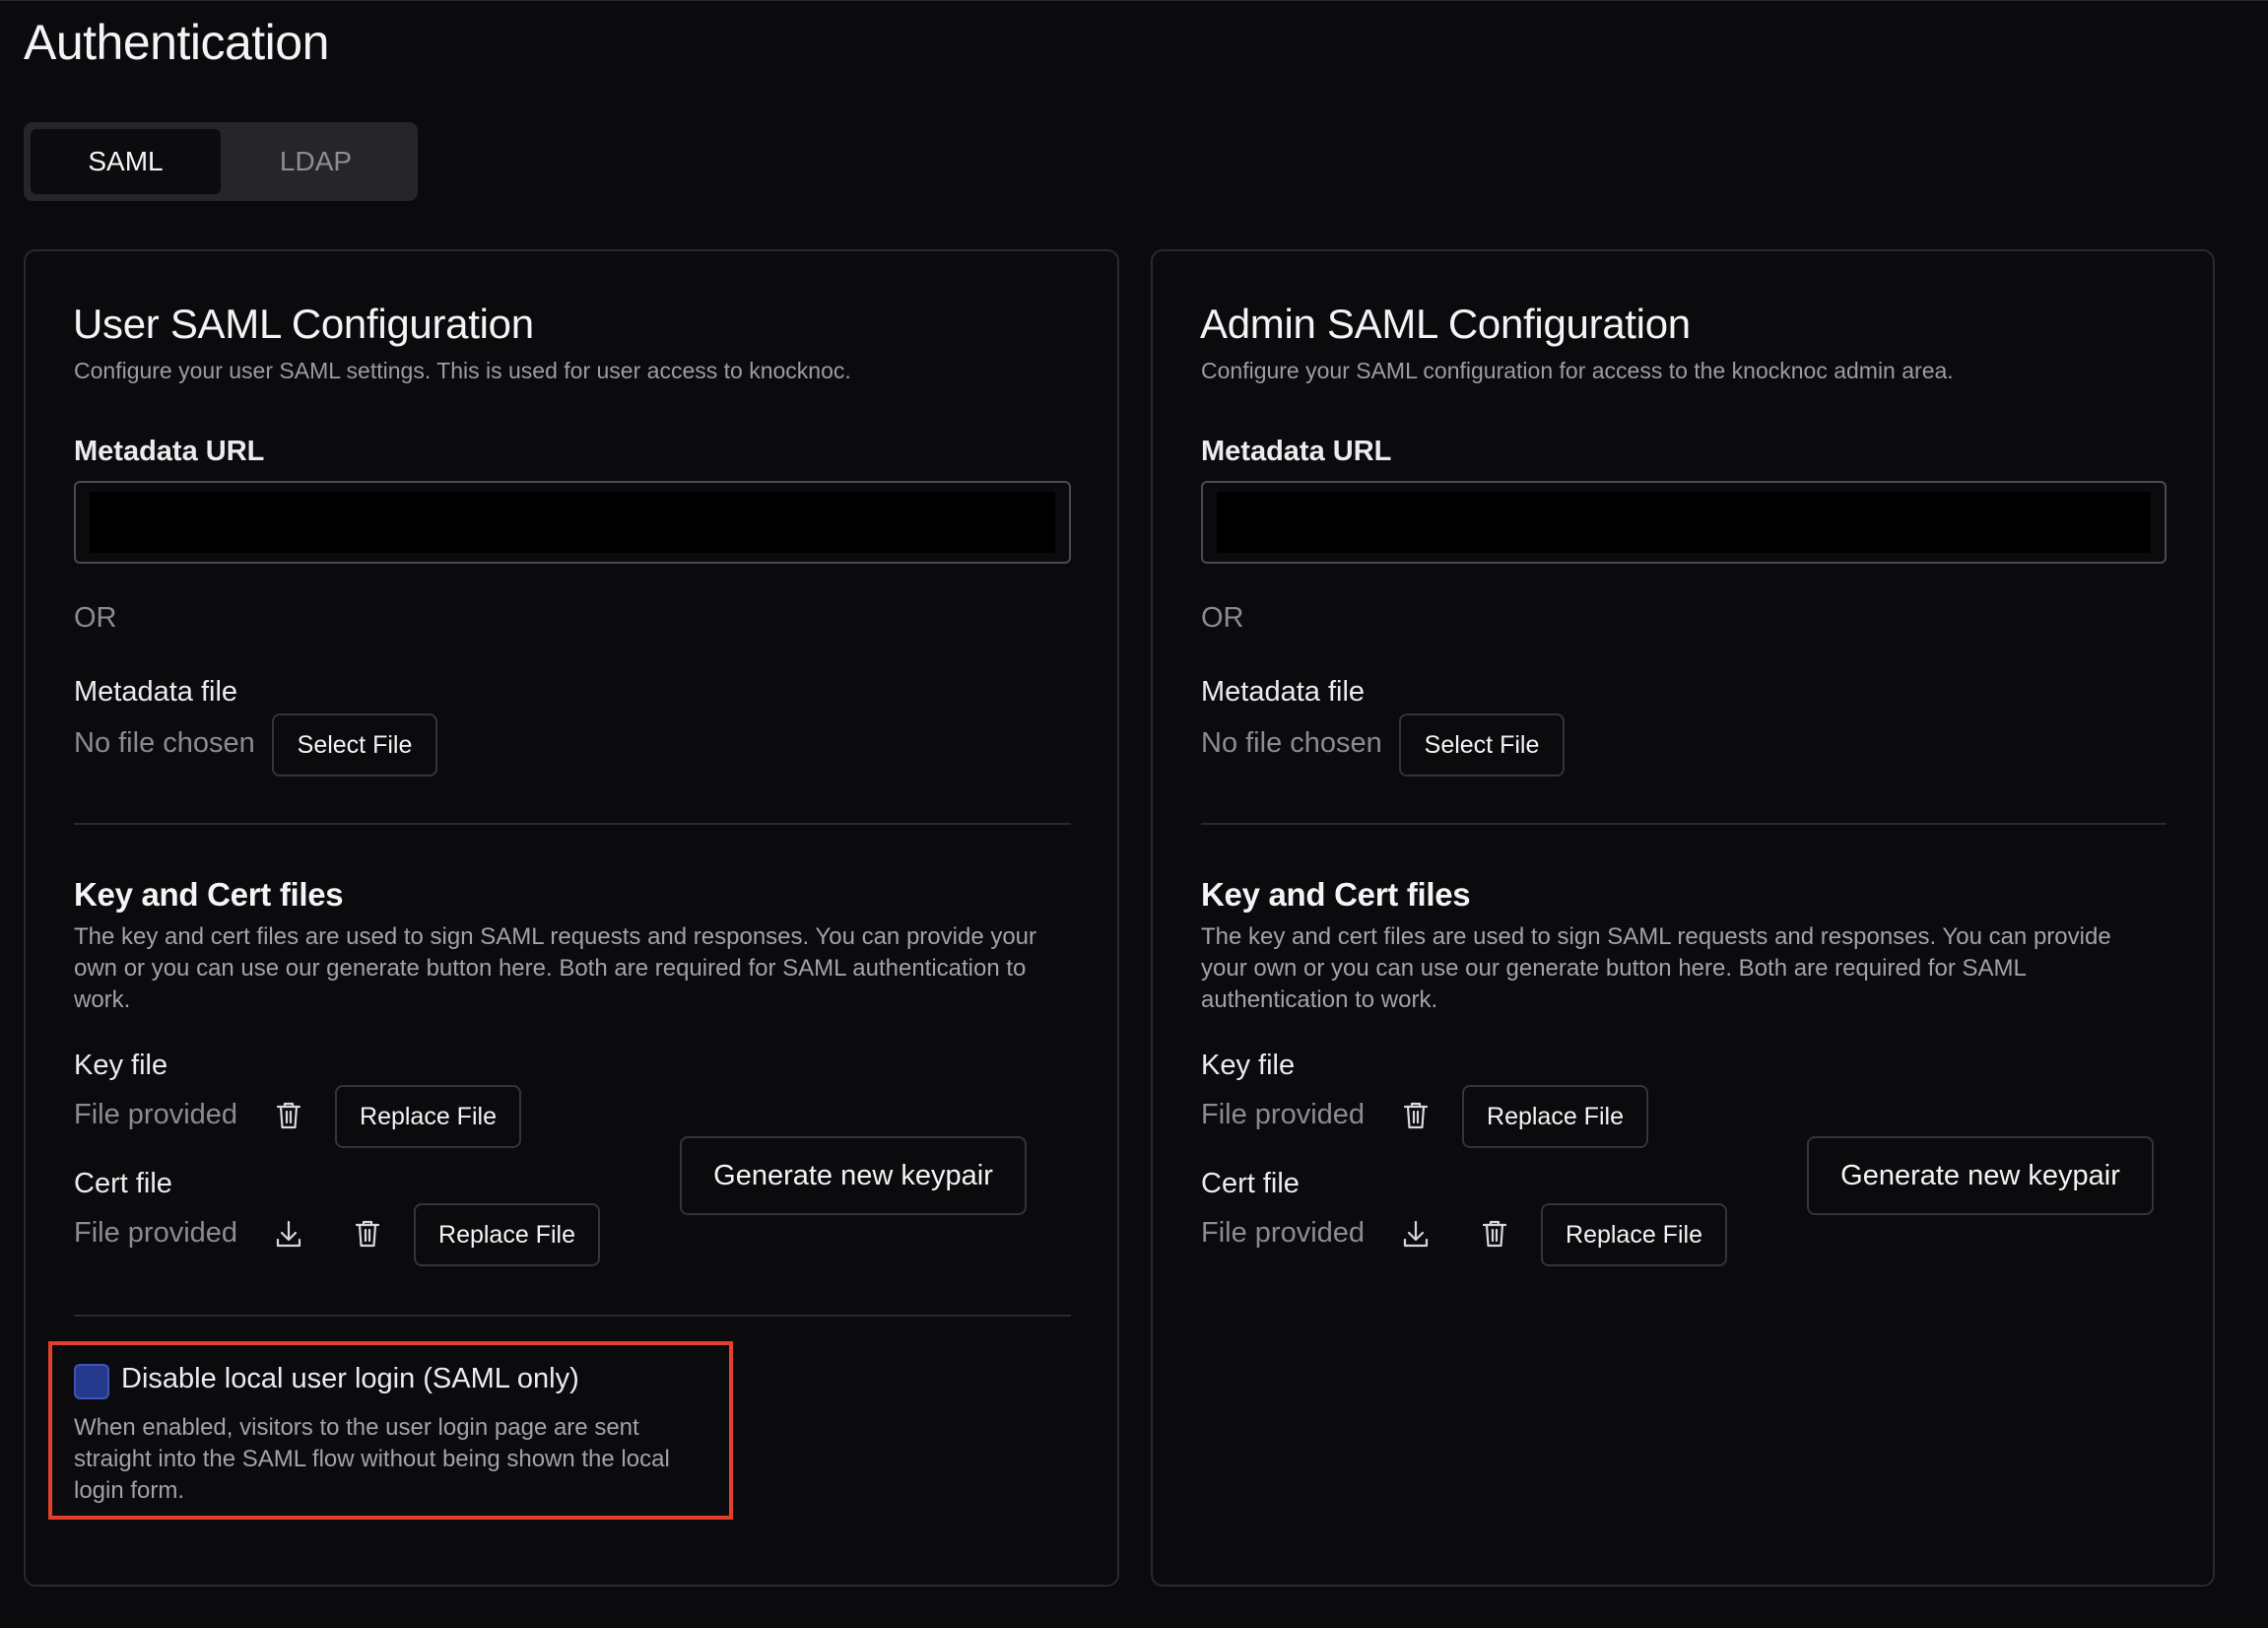 The width and height of the screenshot is (2268, 1628). Describe the element at coordinates (316, 161) in the screenshot. I see `tab-ldap: LDAP` at that location.